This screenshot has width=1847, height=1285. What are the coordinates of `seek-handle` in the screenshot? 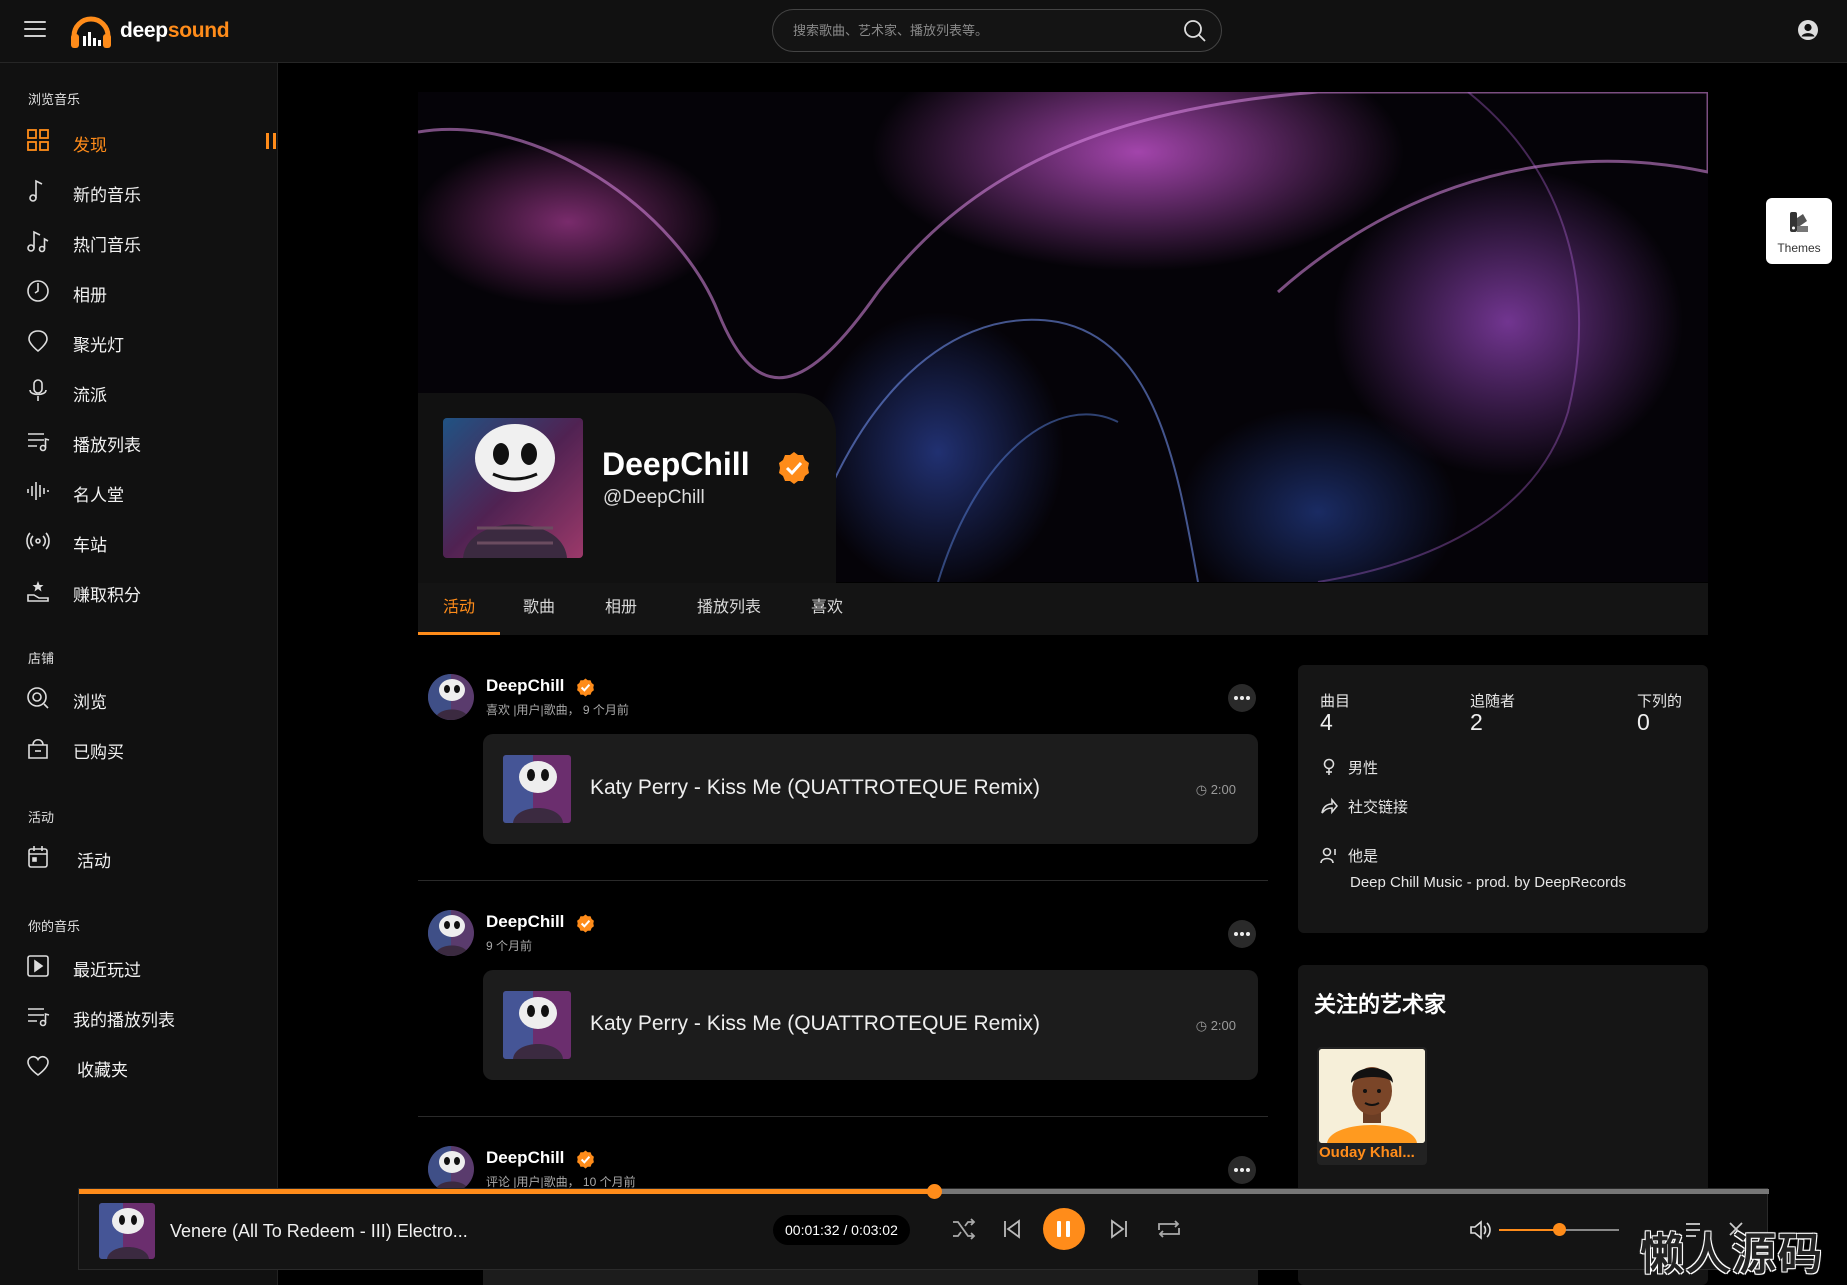 It's located at (935, 1191).